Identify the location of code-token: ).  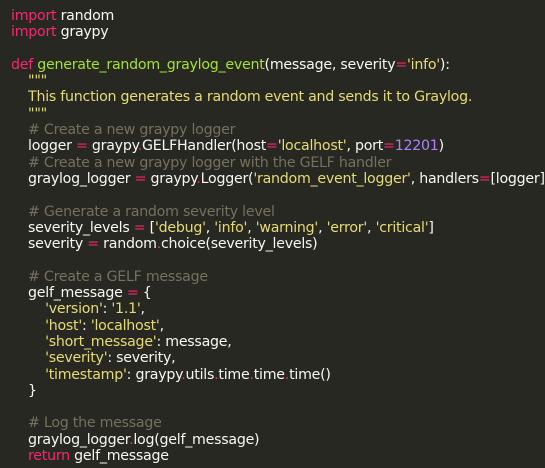
(441, 146).